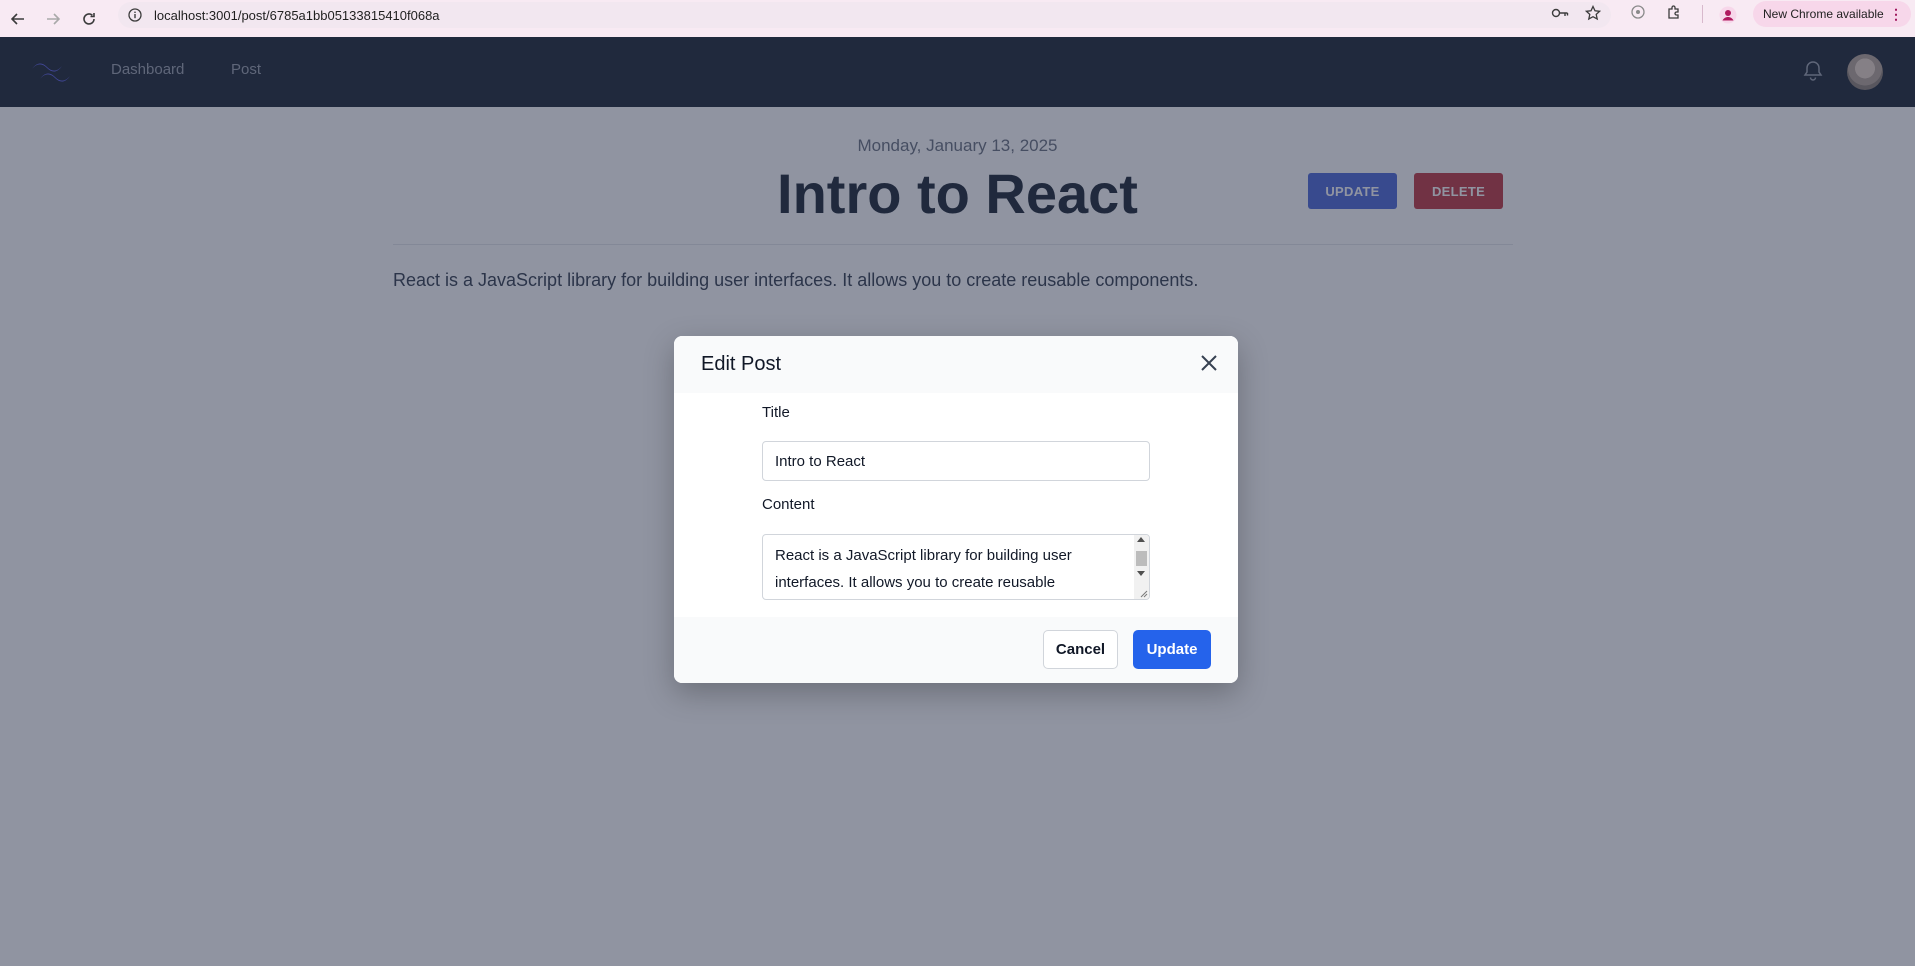 Image resolution: width=1915 pixels, height=966 pixels. Describe the element at coordinates (1896, 14) in the screenshot. I see `more-menu-icon: ⋮` at that location.